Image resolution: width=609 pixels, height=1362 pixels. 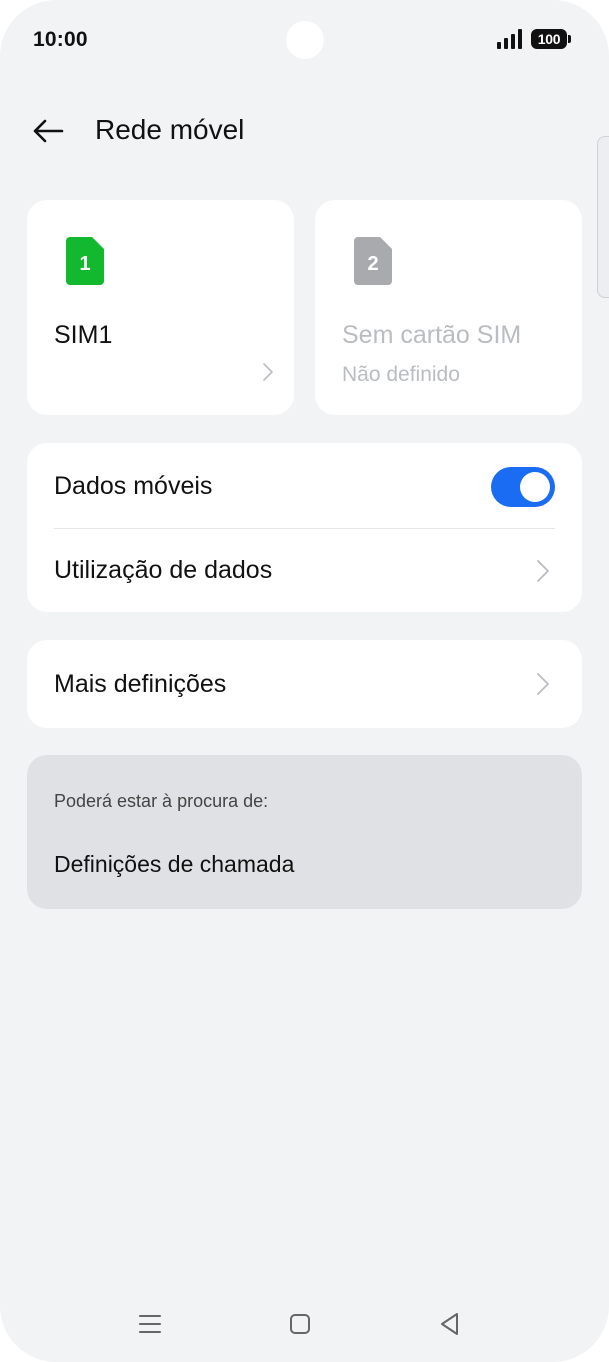 What do you see at coordinates (300, 1324) in the screenshot?
I see `home-icon` at bounding box center [300, 1324].